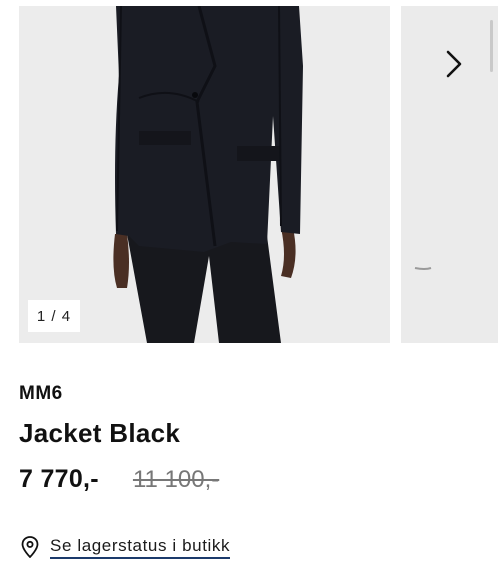 The width and height of the screenshot is (498, 575). What do you see at coordinates (41, 394) in the screenshot?
I see `product-brand: MM6` at bounding box center [41, 394].